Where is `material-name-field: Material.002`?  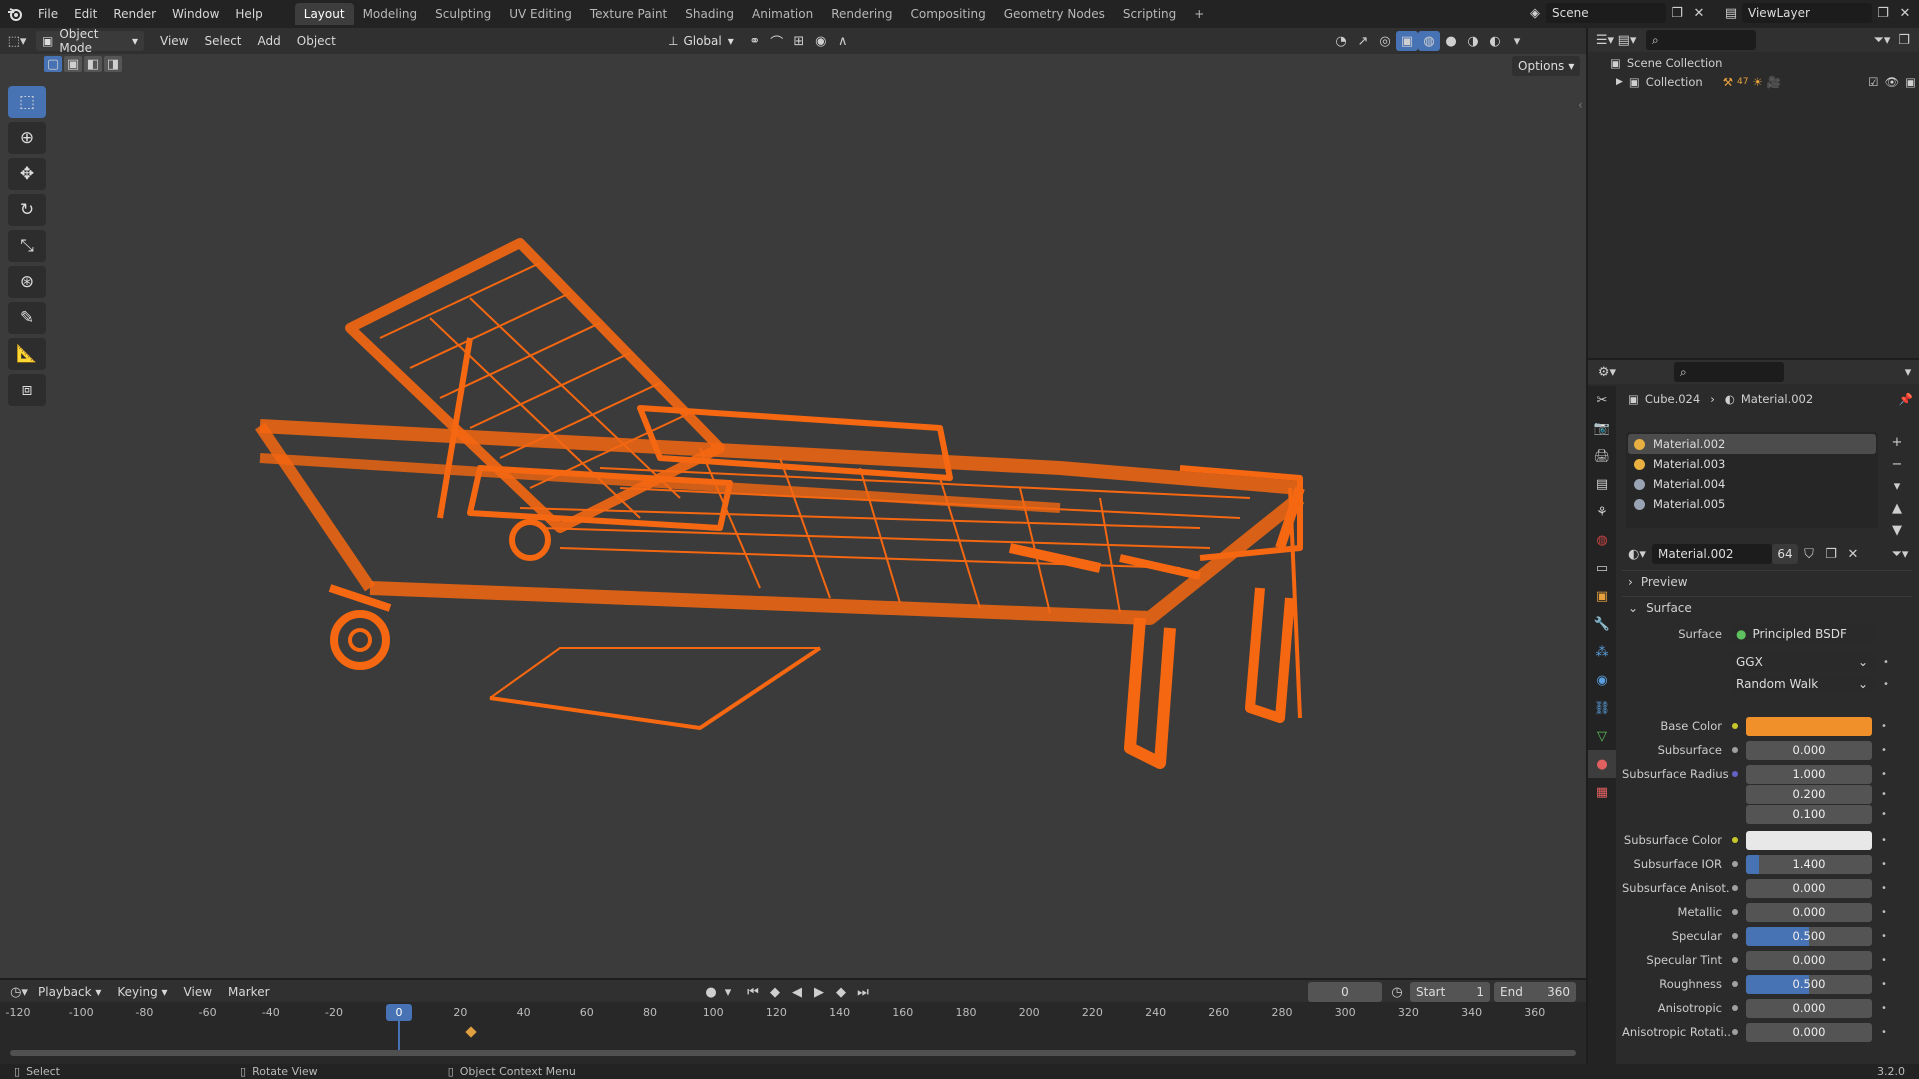
material-name-field: Material.002 is located at coordinates (1712, 554).